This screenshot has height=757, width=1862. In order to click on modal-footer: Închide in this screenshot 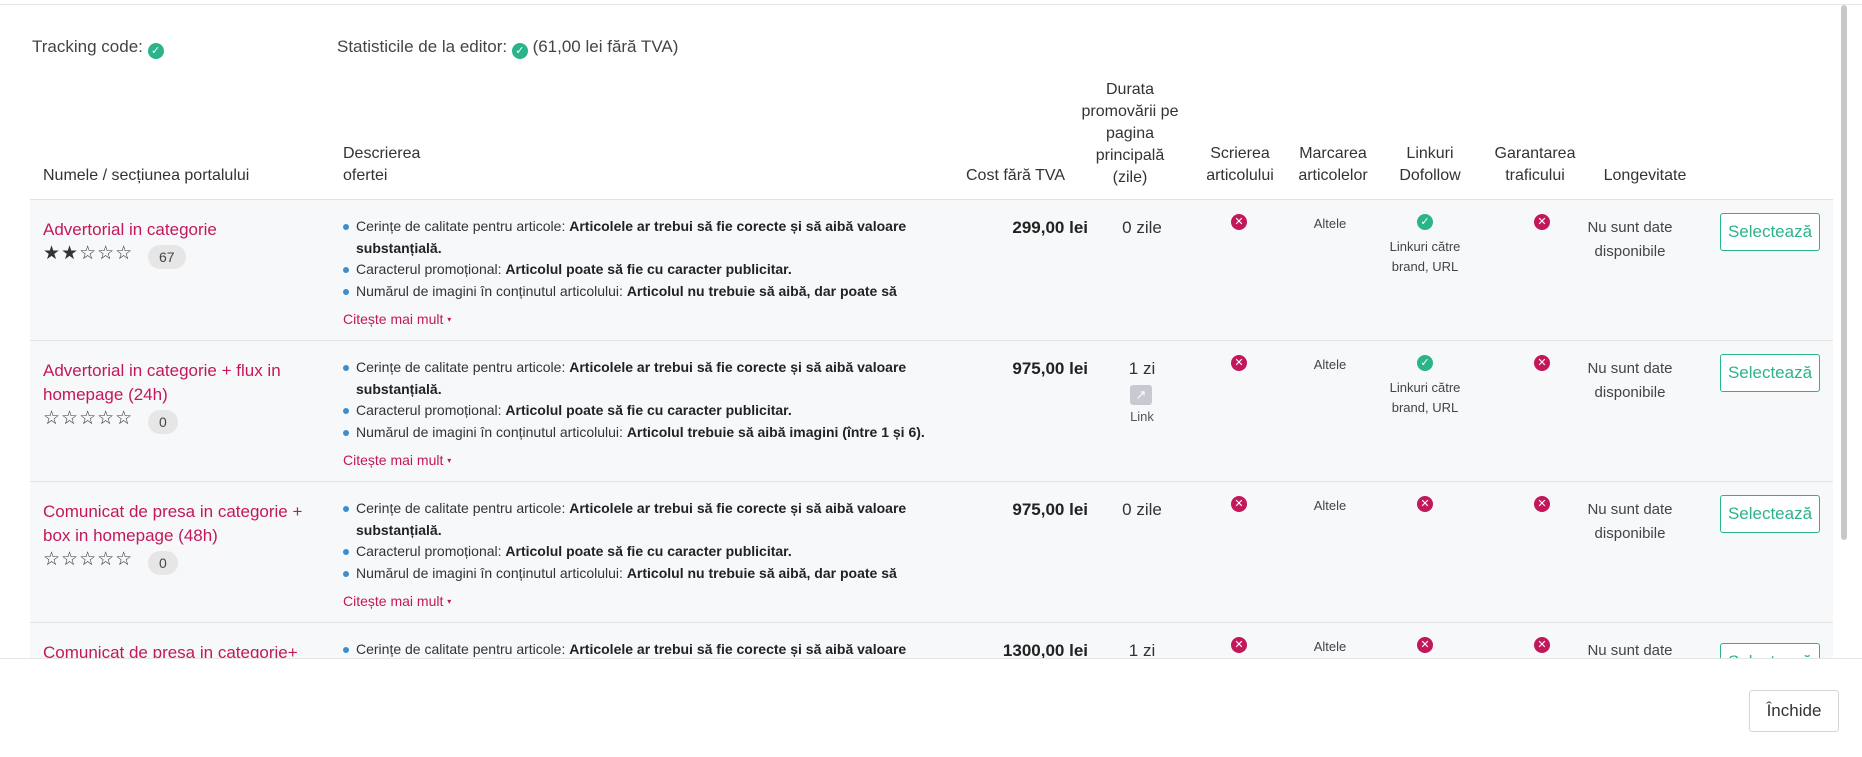, I will do `click(931, 707)`.